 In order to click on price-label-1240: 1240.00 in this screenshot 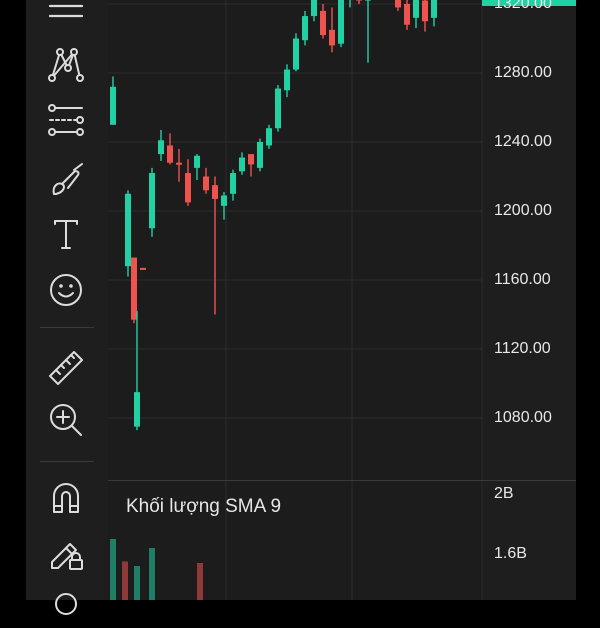, I will do `click(523, 141)`.